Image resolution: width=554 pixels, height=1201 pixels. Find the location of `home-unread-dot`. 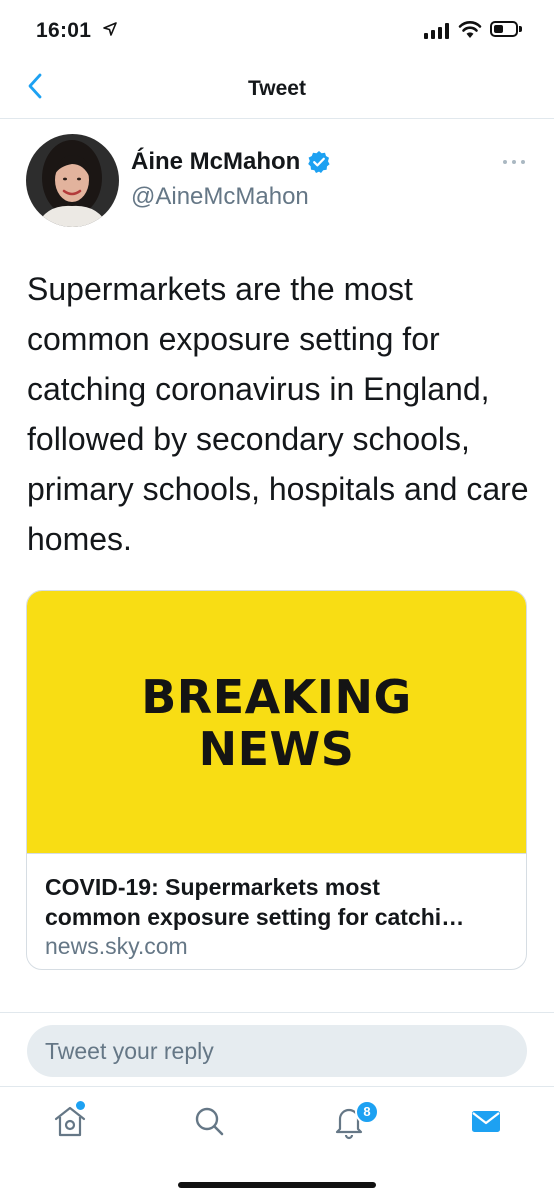

home-unread-dot is located at coordinates (80, 1105).